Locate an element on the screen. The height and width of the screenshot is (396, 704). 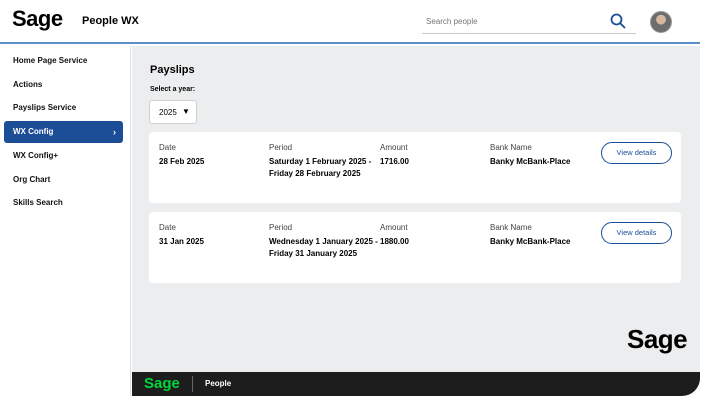
sidebar-item-wx-config-plus: WX Config+ is located at coordinates (63, 156).